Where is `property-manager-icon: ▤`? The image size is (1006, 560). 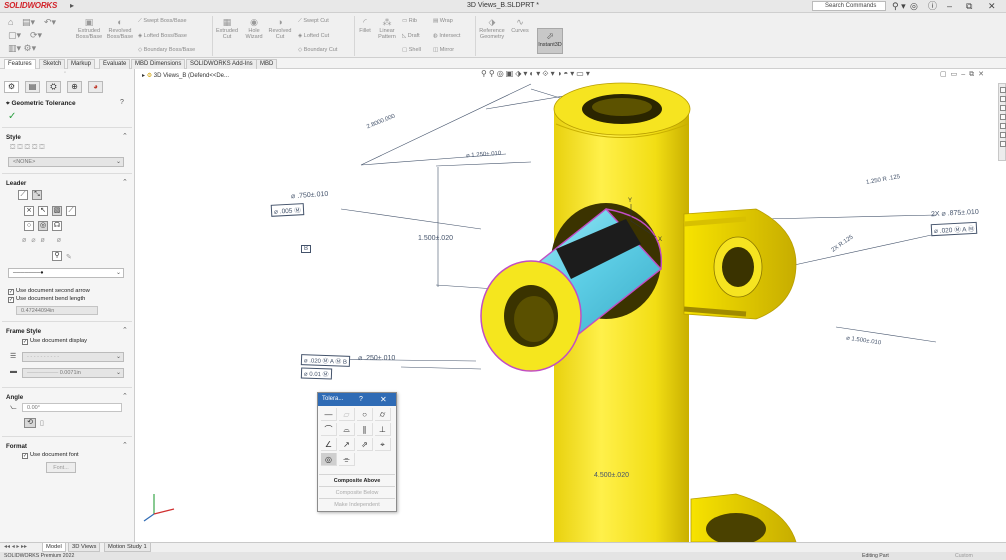
property-manager-icon: ▤ is located at coordinates (32, 87).